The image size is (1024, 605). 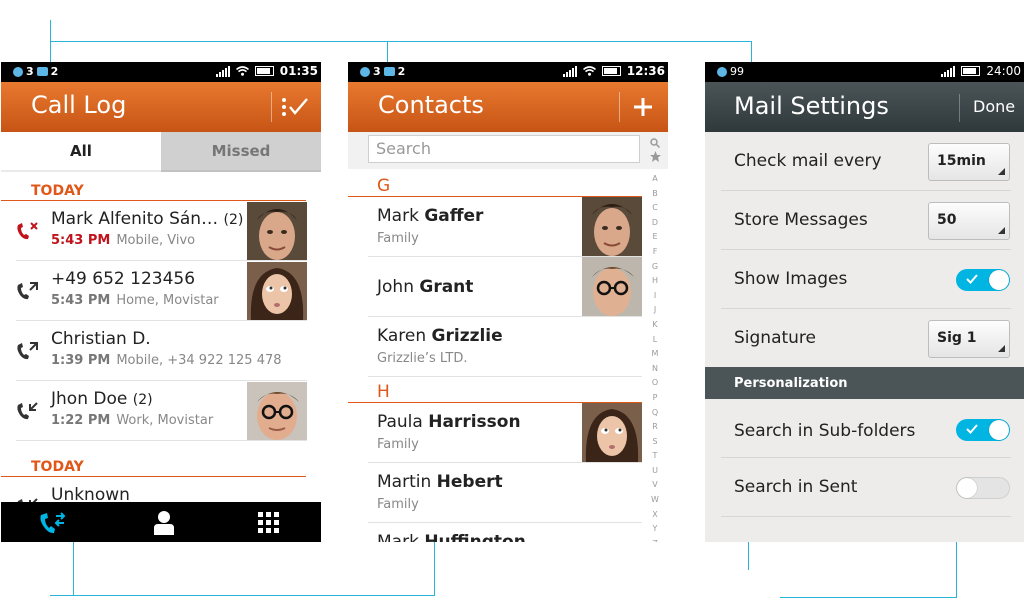 I want to click on check-mail-select: 15min, so click(x=969, y=162).